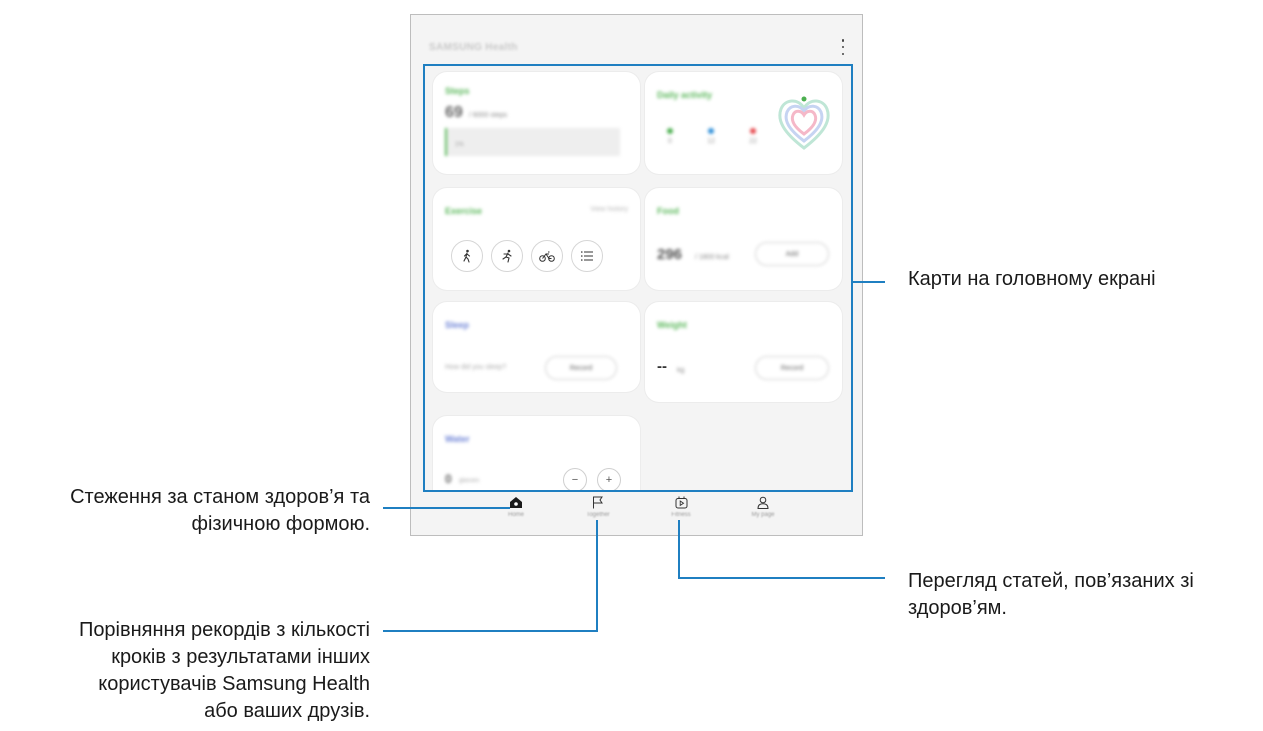 The width and height of the screenshot is (1263, 731). I want to click on active-minutes-icon, so click(711, 131).